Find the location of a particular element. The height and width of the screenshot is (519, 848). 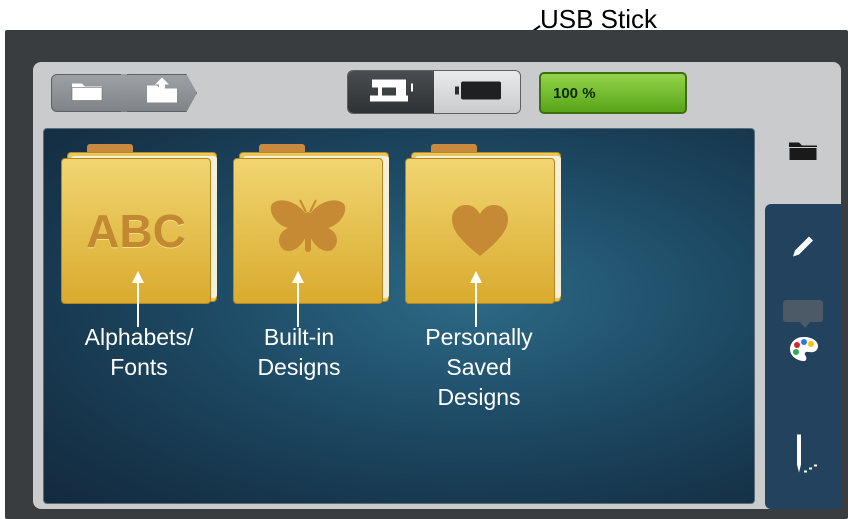

annotation-line: Saved is located at coordinates (479, 367).